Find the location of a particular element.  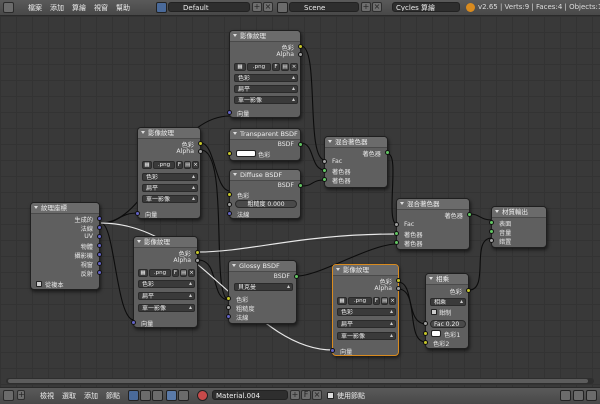

mix-color1-swatch is located at coordinates (436, 333).